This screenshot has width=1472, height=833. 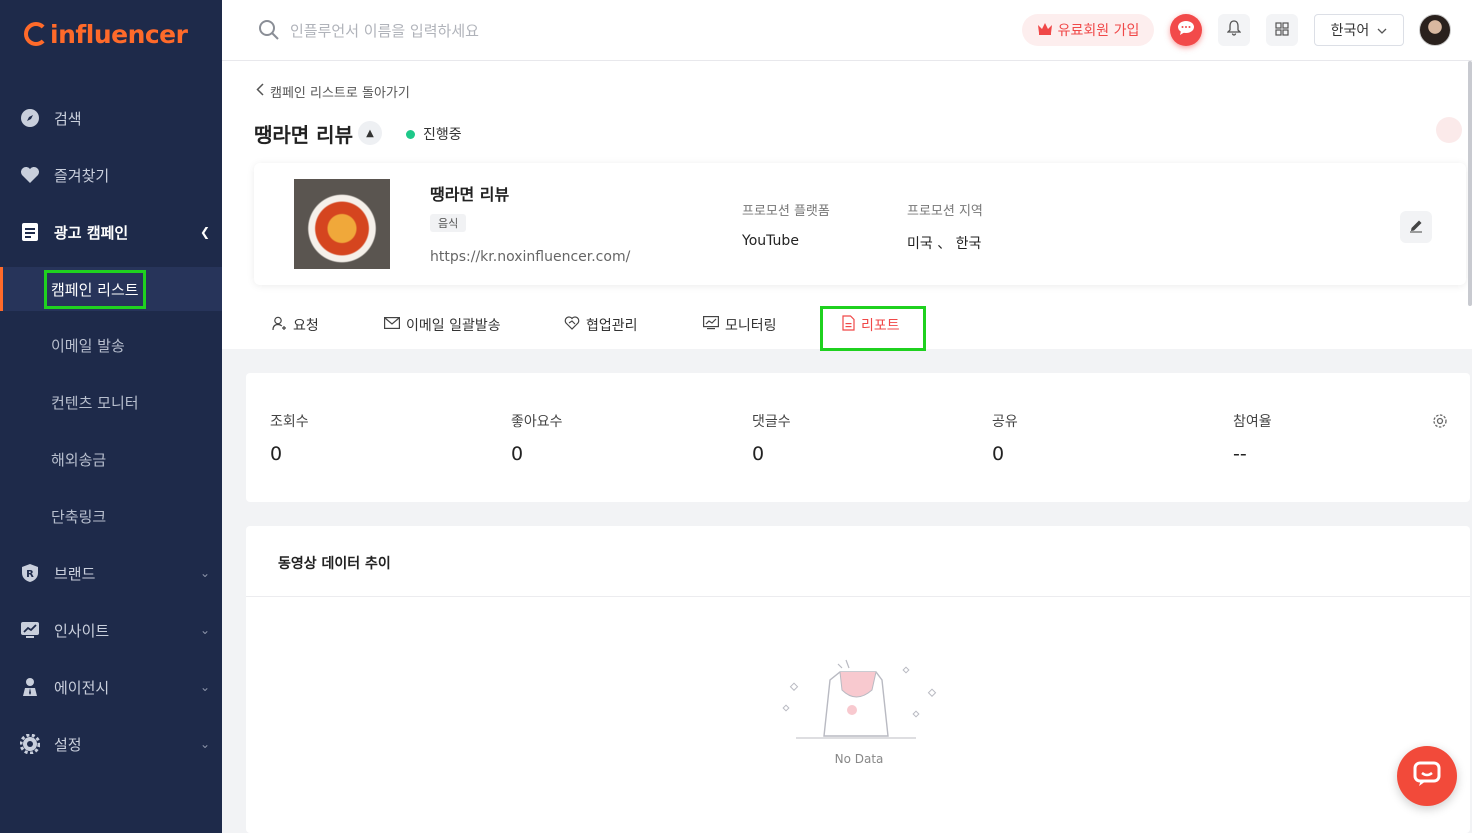 What do you see at coordinates (111, 175) in the screenshot?
I see `sidebar-item-favorites: 즐겨찾기` at bounding box center [111, 175].